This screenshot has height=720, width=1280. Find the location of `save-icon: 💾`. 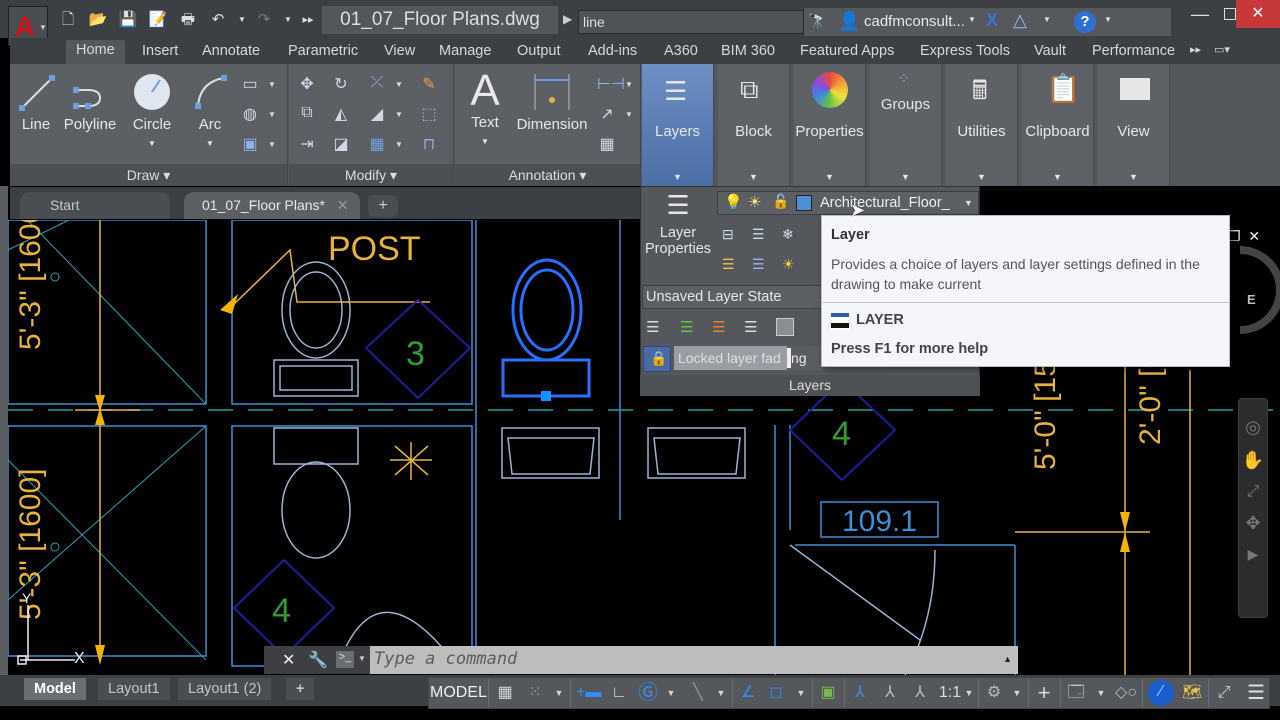

save-icon: 💾 is located at coordinates (128, 20).